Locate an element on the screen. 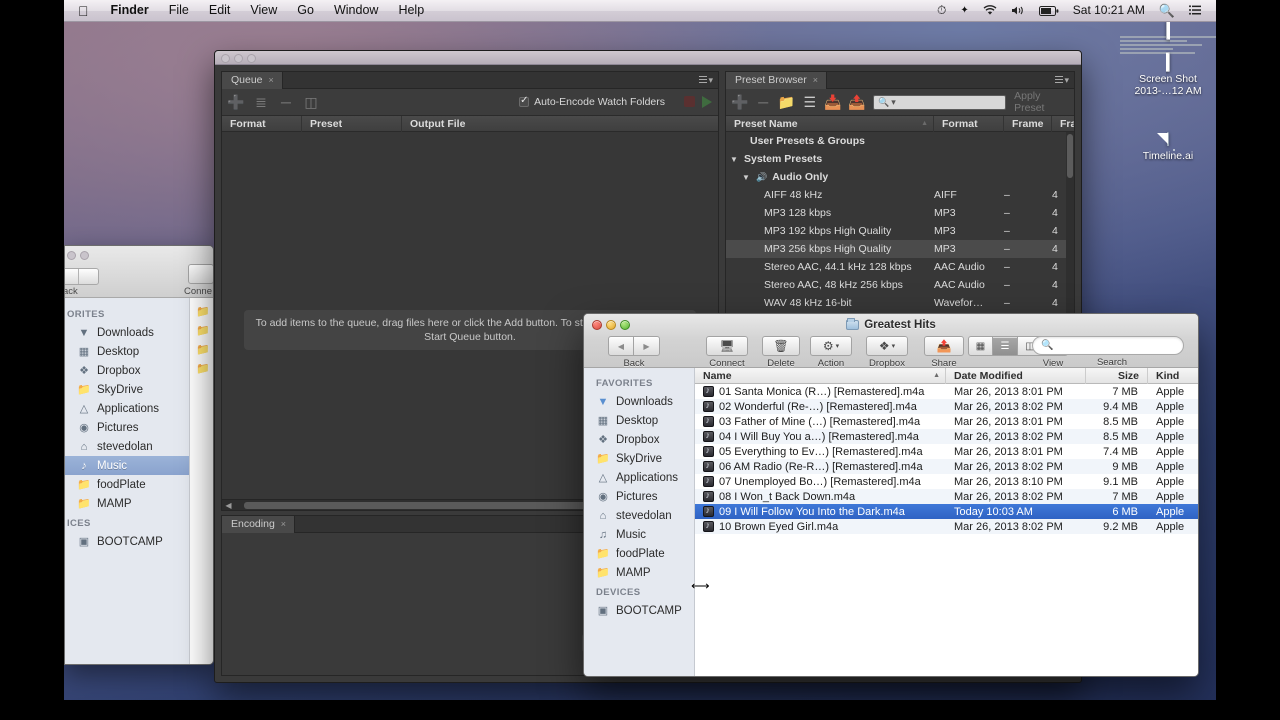 Image resolution: width=1280 pixels, height=720 pixels. list-item: 📁iPo is located at coordinates (201, 330).